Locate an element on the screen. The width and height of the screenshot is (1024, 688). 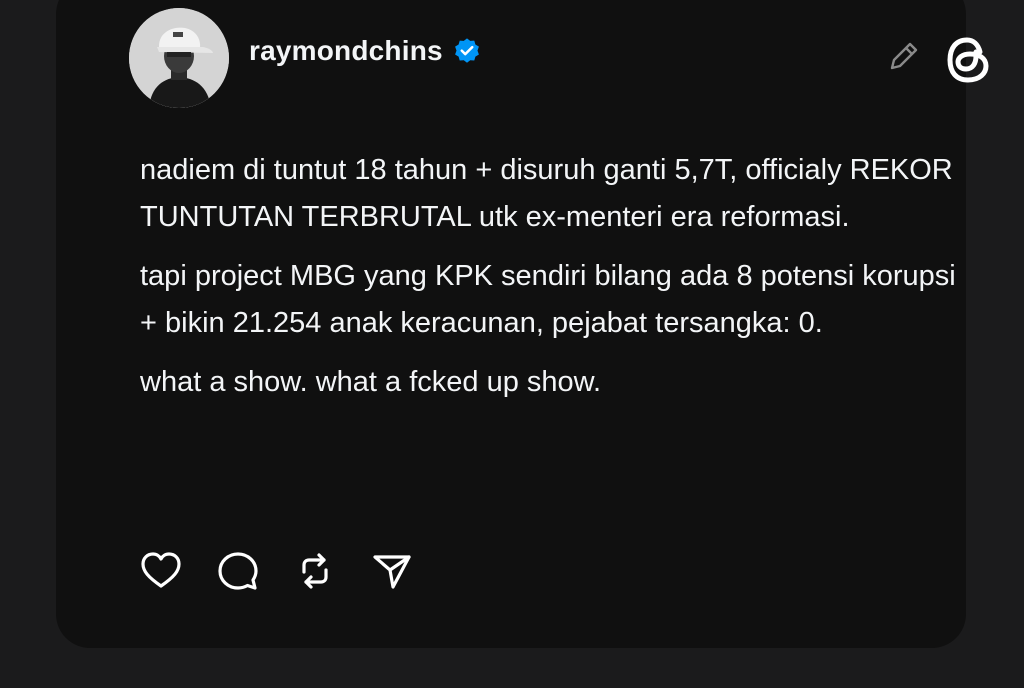
threads-logo-icon is located at coordinates (968, 60).